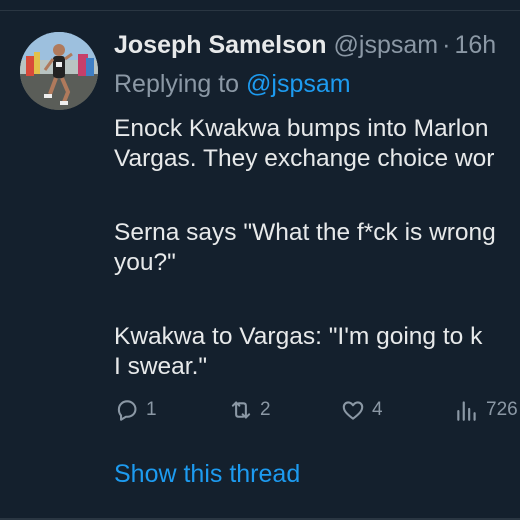 The height and width of the screenshot is (520, 520). I want to click on like-count: 4, so click(377, 409).